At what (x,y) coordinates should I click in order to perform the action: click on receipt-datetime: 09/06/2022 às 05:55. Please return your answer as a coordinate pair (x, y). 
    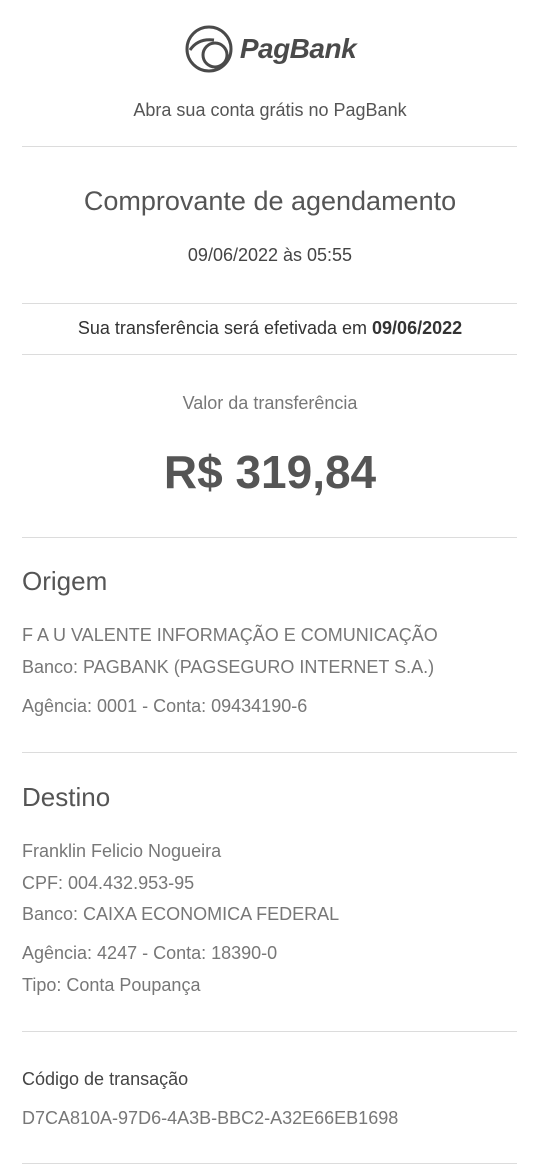
    Looking at the image, I should click on (270, 255).